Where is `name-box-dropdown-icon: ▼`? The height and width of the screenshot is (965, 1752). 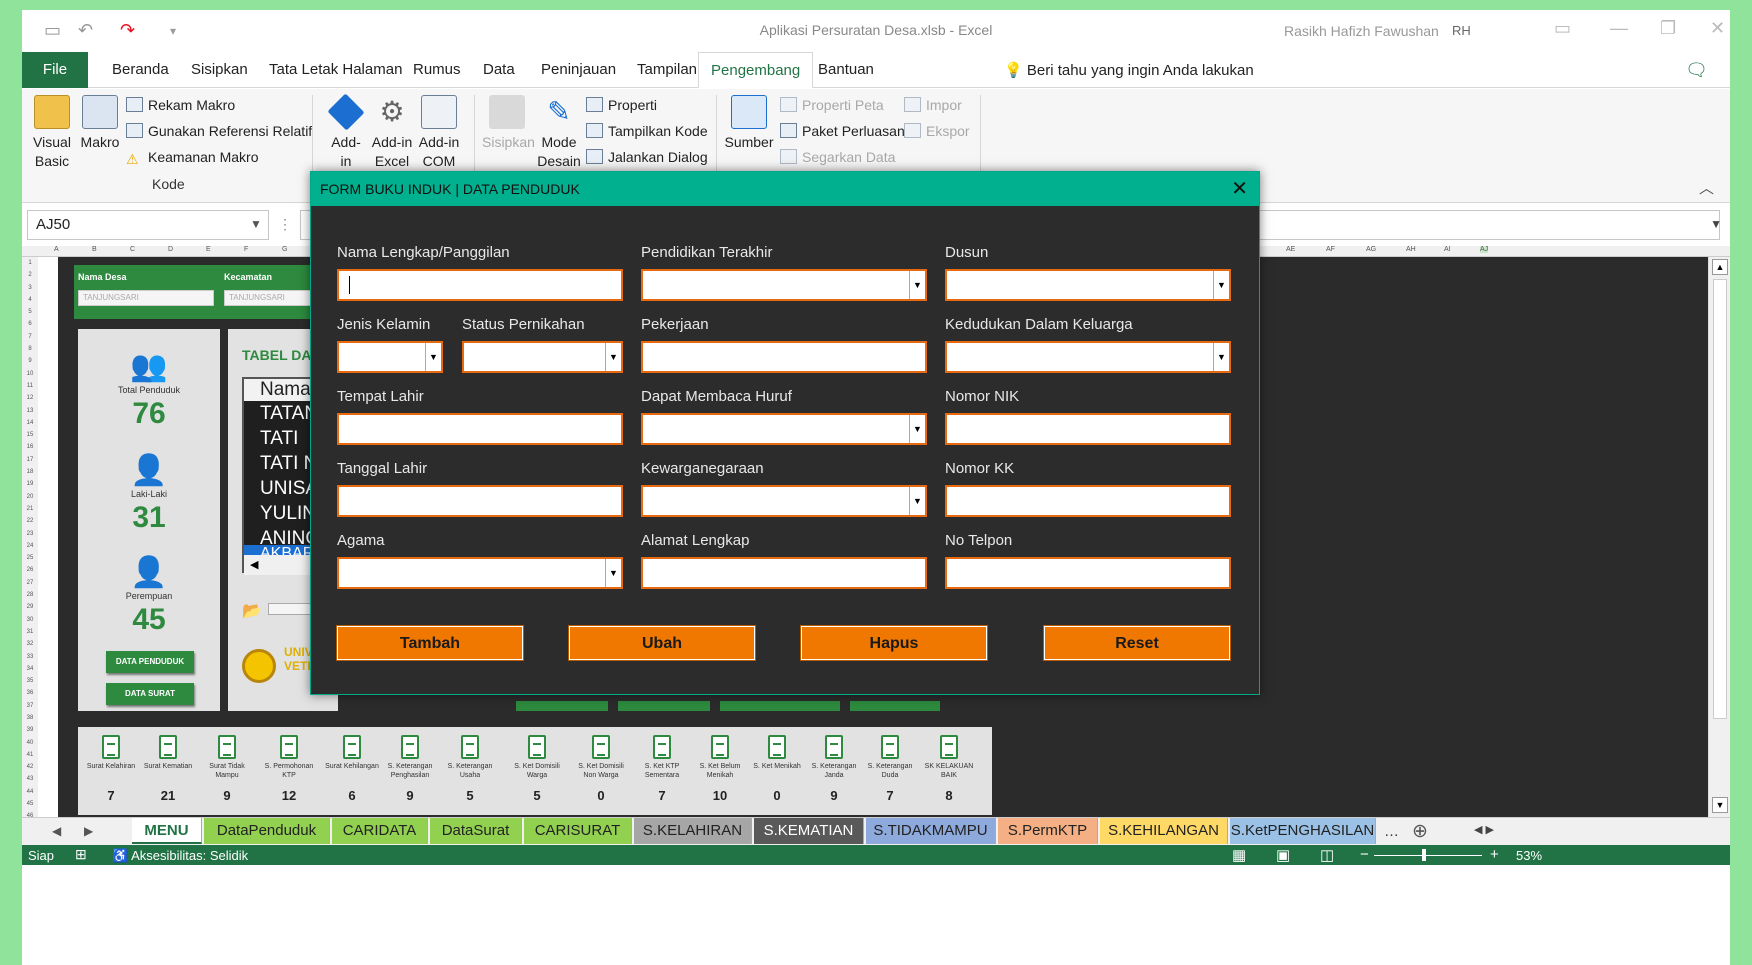
name-box-dropdown-icon: ▼ is located at coordinates (256, 224).